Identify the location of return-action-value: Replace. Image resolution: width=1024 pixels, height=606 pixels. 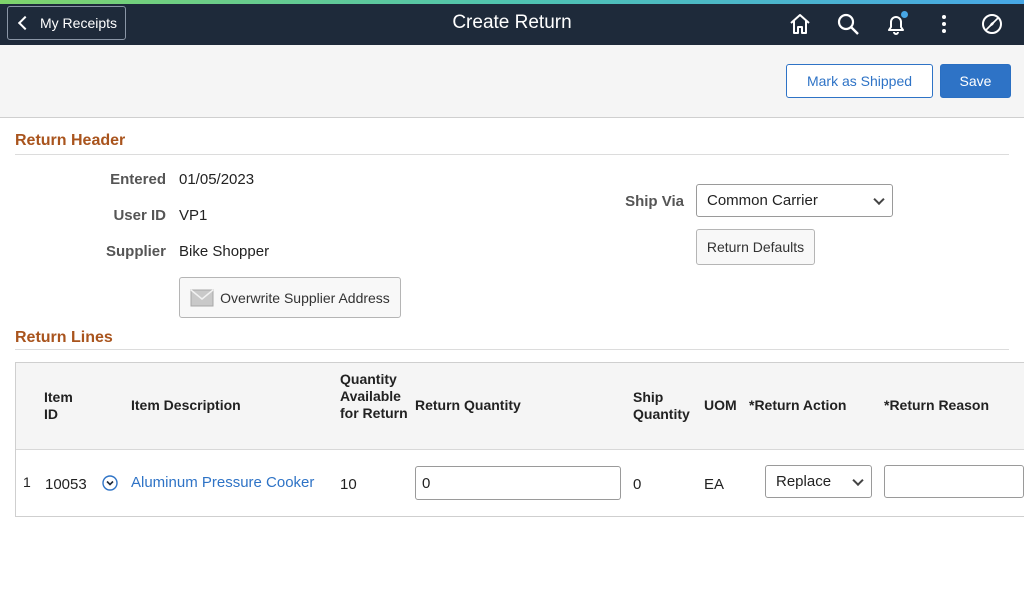
(804, 481).